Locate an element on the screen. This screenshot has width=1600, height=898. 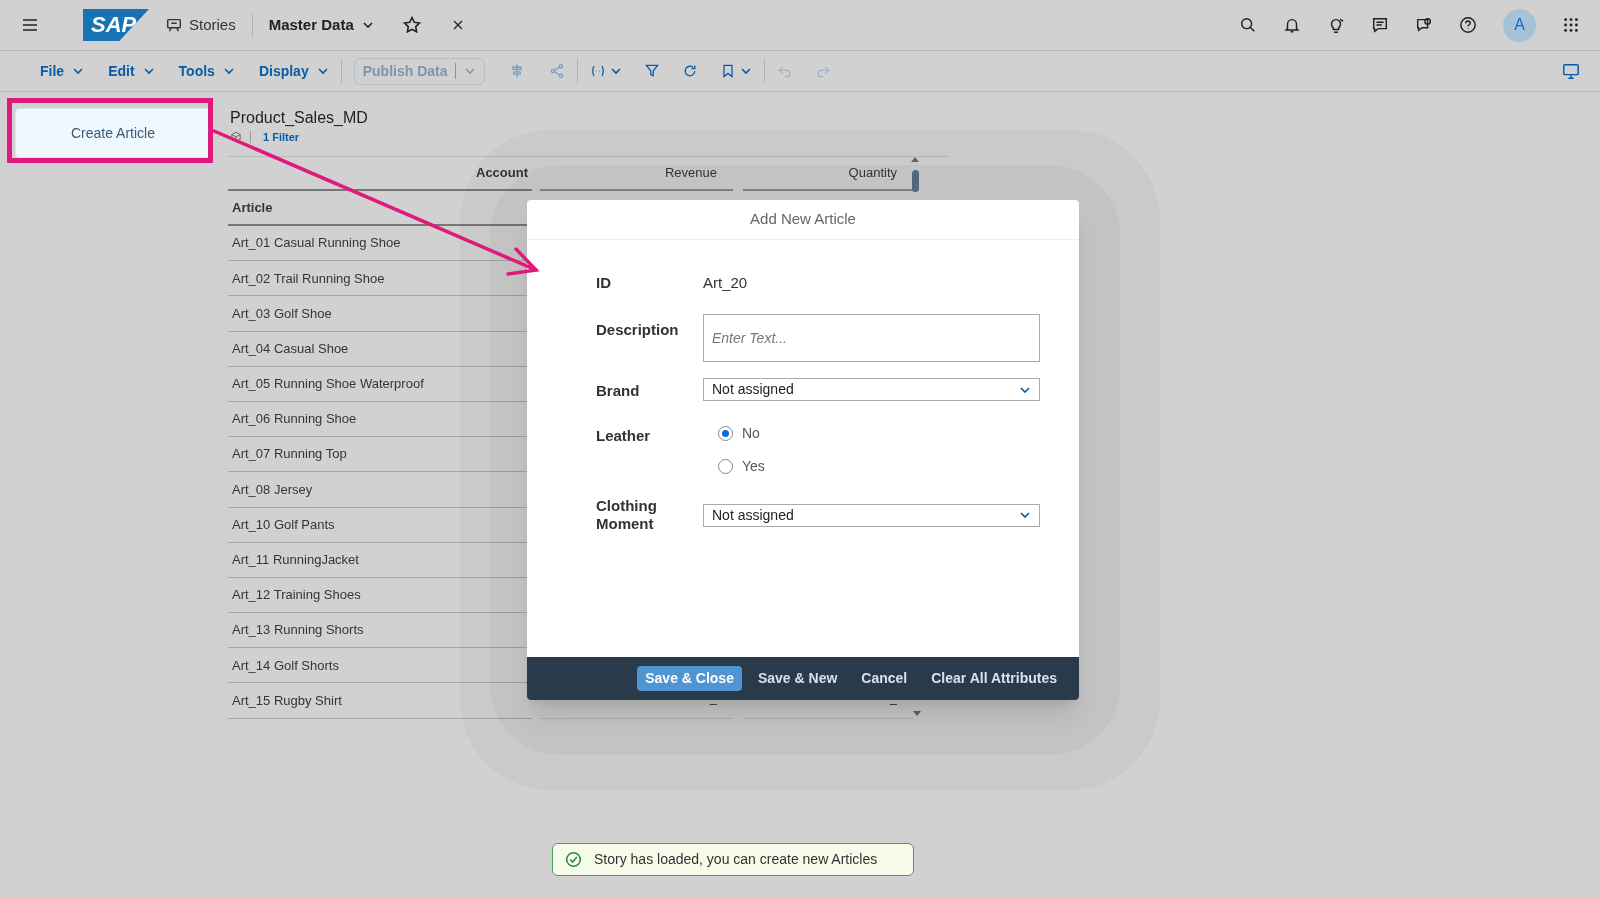
table-title: Product_Sales_MD is located at coordinates (299, 118).